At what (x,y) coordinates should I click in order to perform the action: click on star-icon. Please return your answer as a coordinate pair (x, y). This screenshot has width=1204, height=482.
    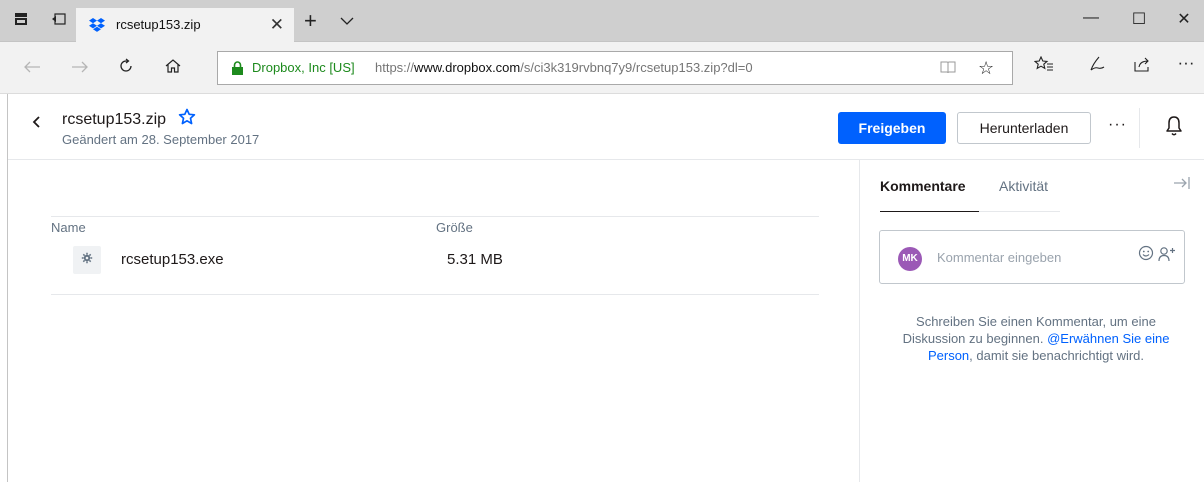
    Looking at the image, I should click on (187, 119).